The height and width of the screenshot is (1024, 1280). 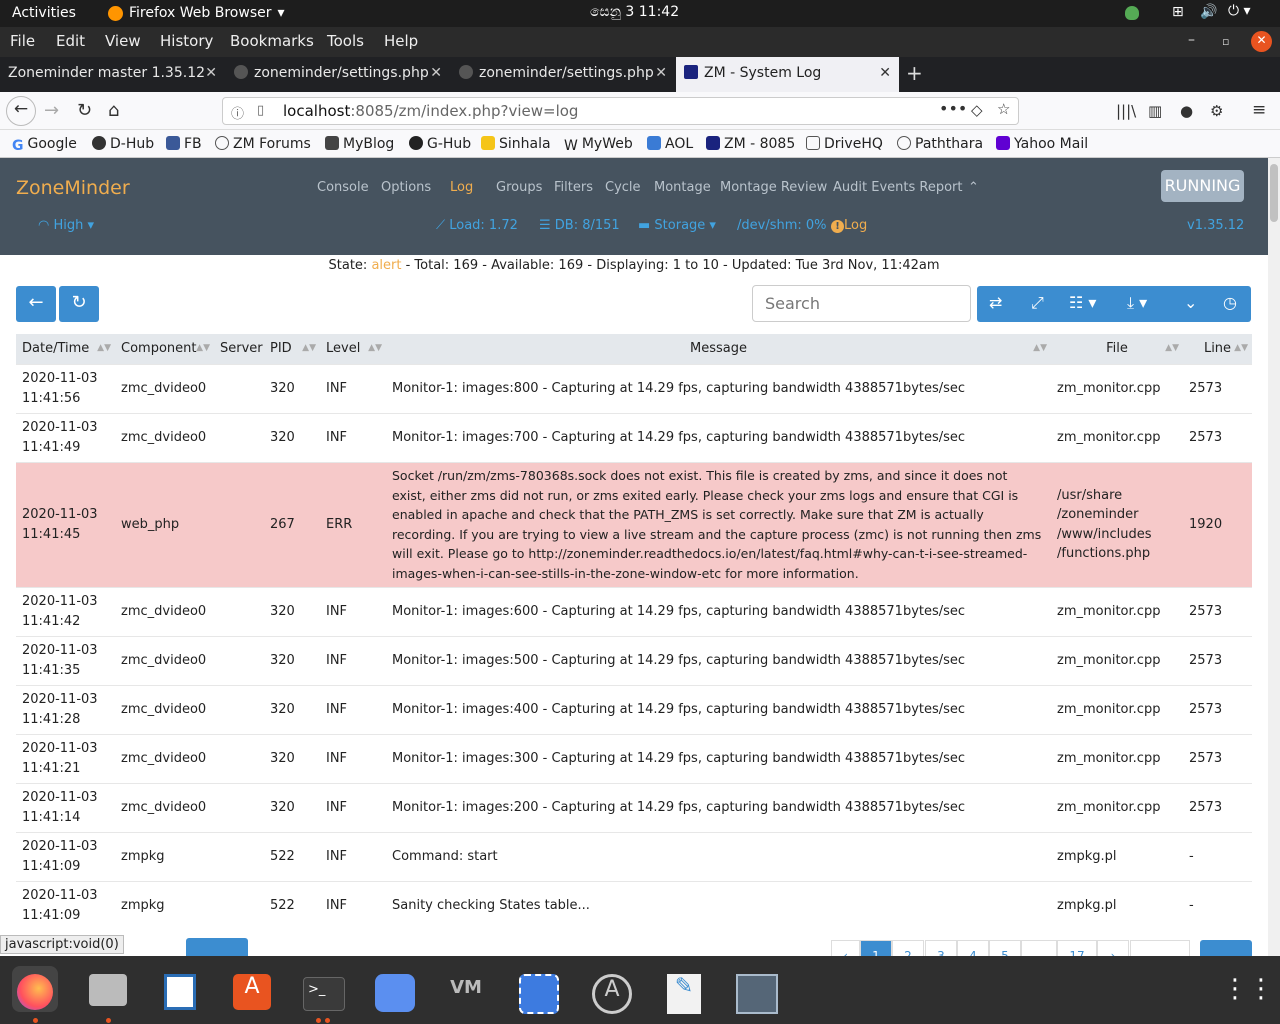 I want to click on col-component: Component ▲▼, so click(x=164, y=349).